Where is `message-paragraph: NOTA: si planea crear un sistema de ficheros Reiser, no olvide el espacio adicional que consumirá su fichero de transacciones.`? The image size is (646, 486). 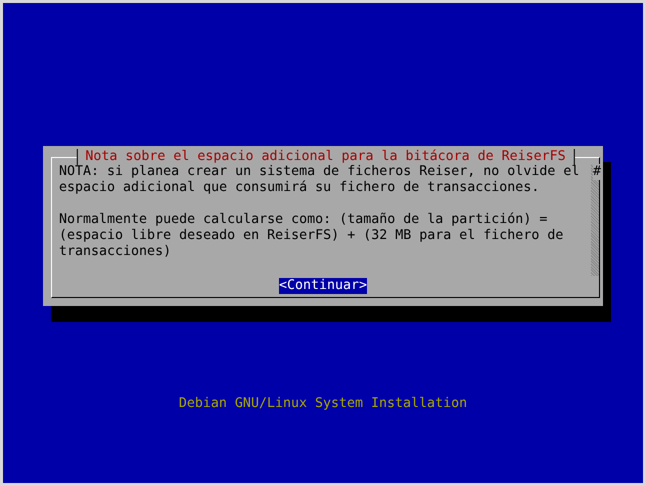 message-paragraph: NOTA: si planea crear un sistema de ficheros Reiser, no olvide el espacio adicional que consumirá su fichero de transacciones. is located at coordinates (319, 180).